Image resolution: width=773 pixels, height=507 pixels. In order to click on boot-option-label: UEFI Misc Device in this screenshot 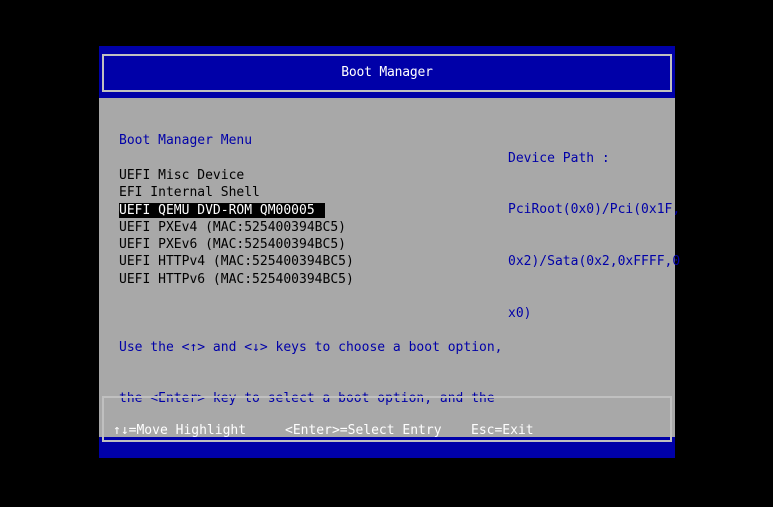, I will do `click(182, 175)`.